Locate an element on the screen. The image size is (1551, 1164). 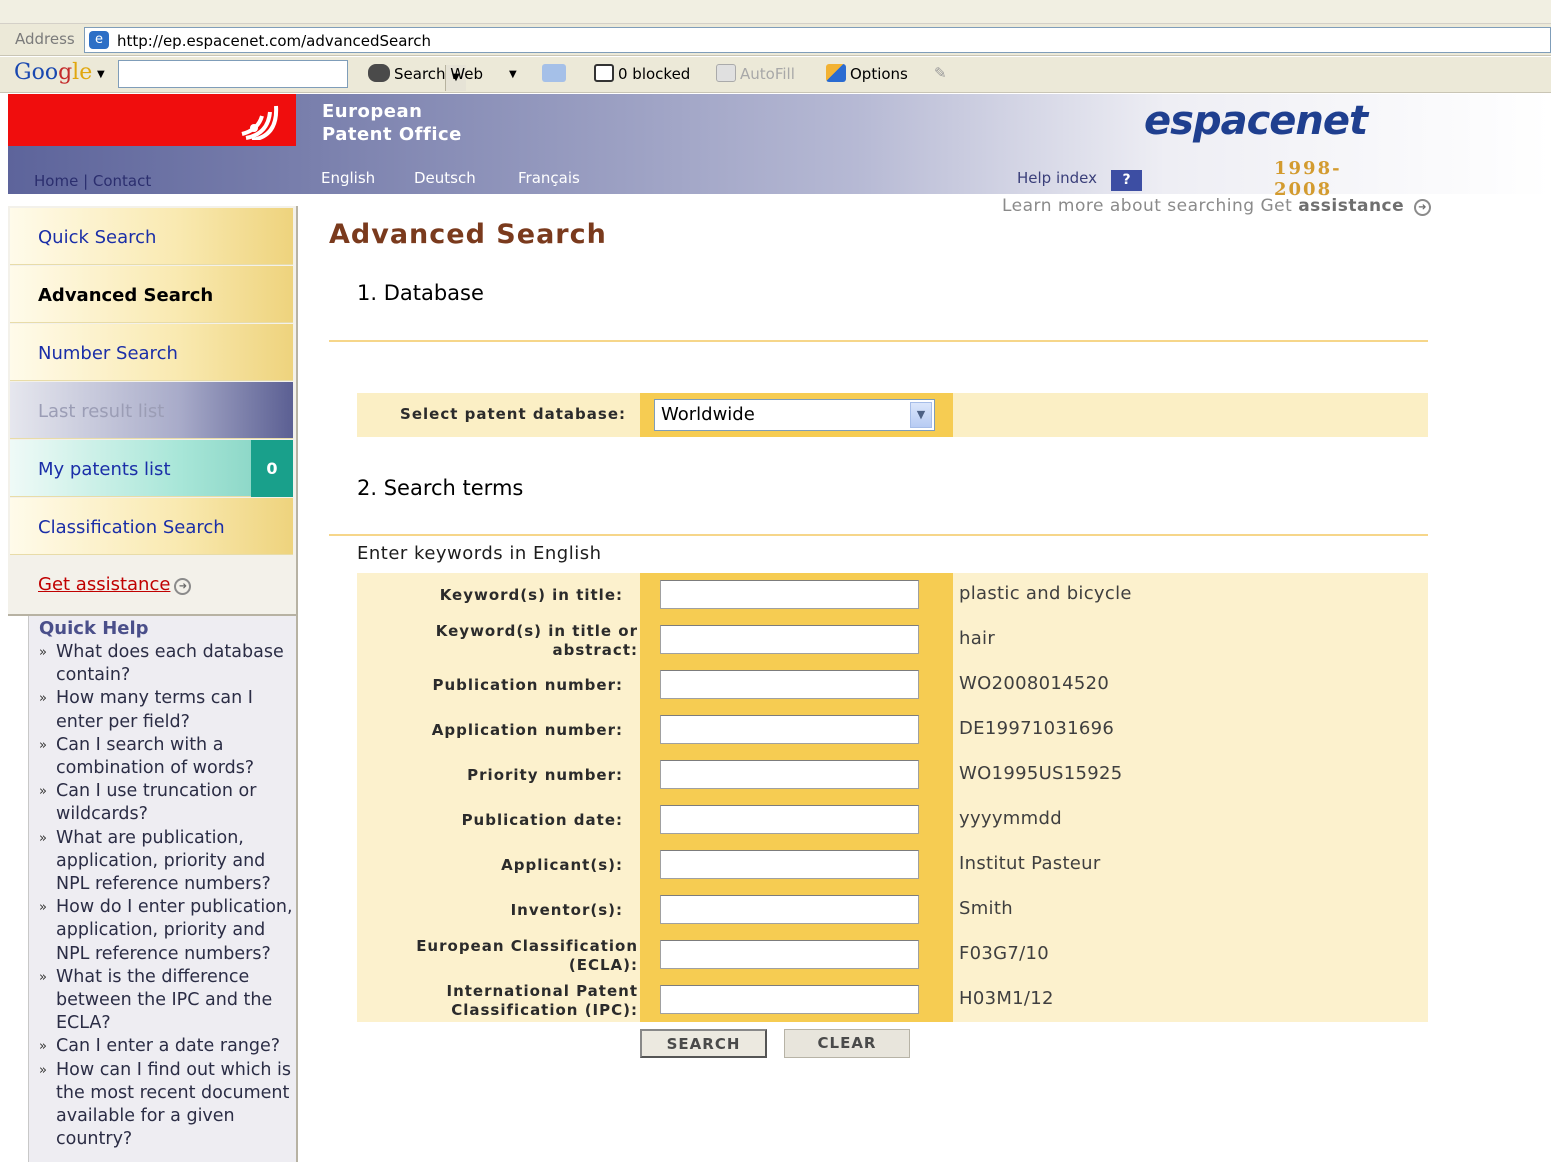
quick-help-item: » Can I use truncation or wildcards? is located at coordinates (167, 803).